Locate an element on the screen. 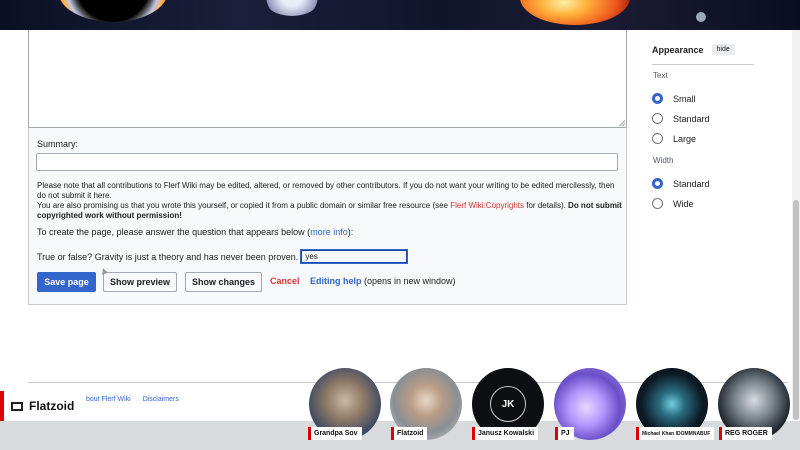 The image size is (800, 450). text-size-option: Standard is located at coordinates (681, 118).